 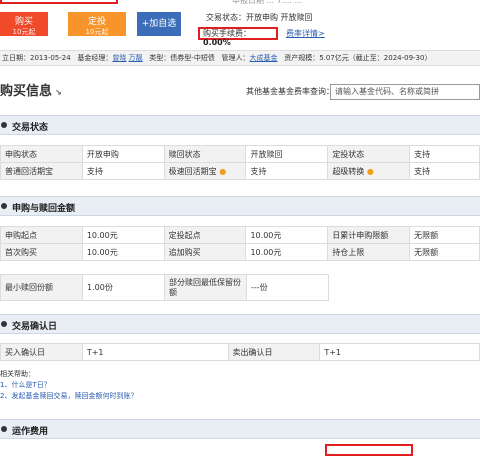 I want to click on page-title: 购买信息 ↘, so click(x=31, y=89).